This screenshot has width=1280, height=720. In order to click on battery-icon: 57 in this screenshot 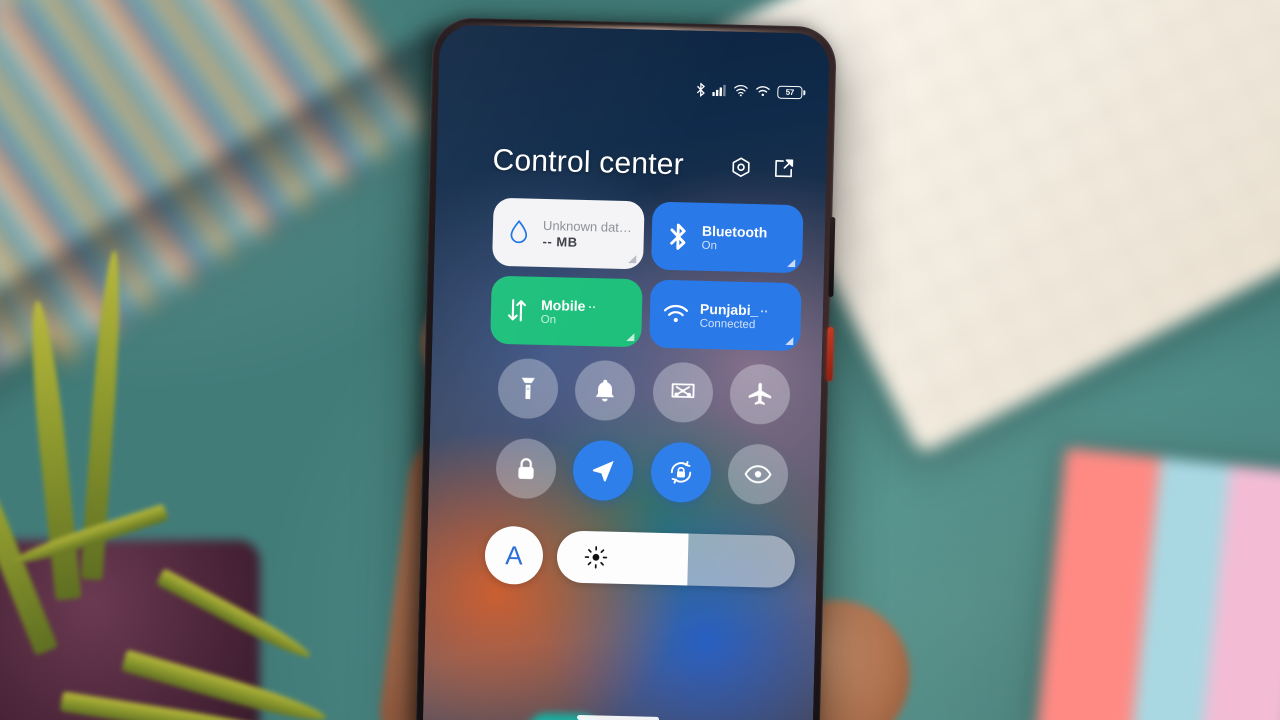, I will do `click(790, 92)`.